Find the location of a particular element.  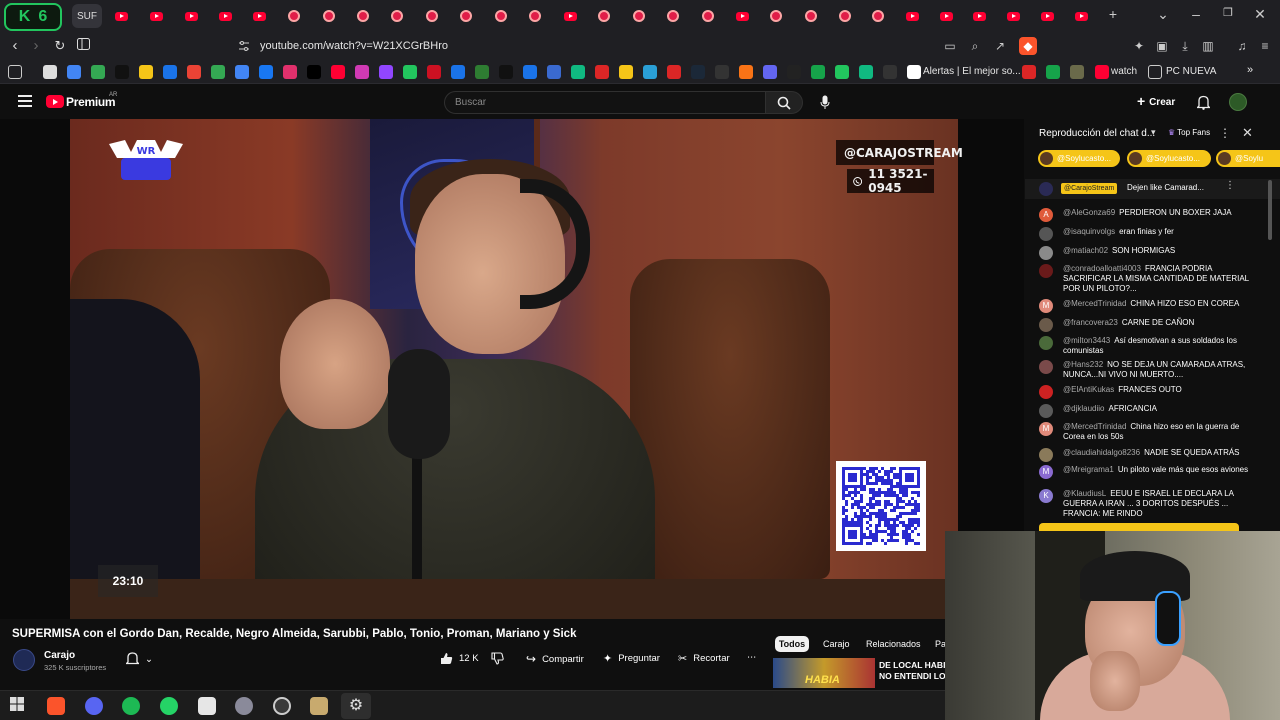

brave-taskbar-icon is located at coordinates (56, 706).